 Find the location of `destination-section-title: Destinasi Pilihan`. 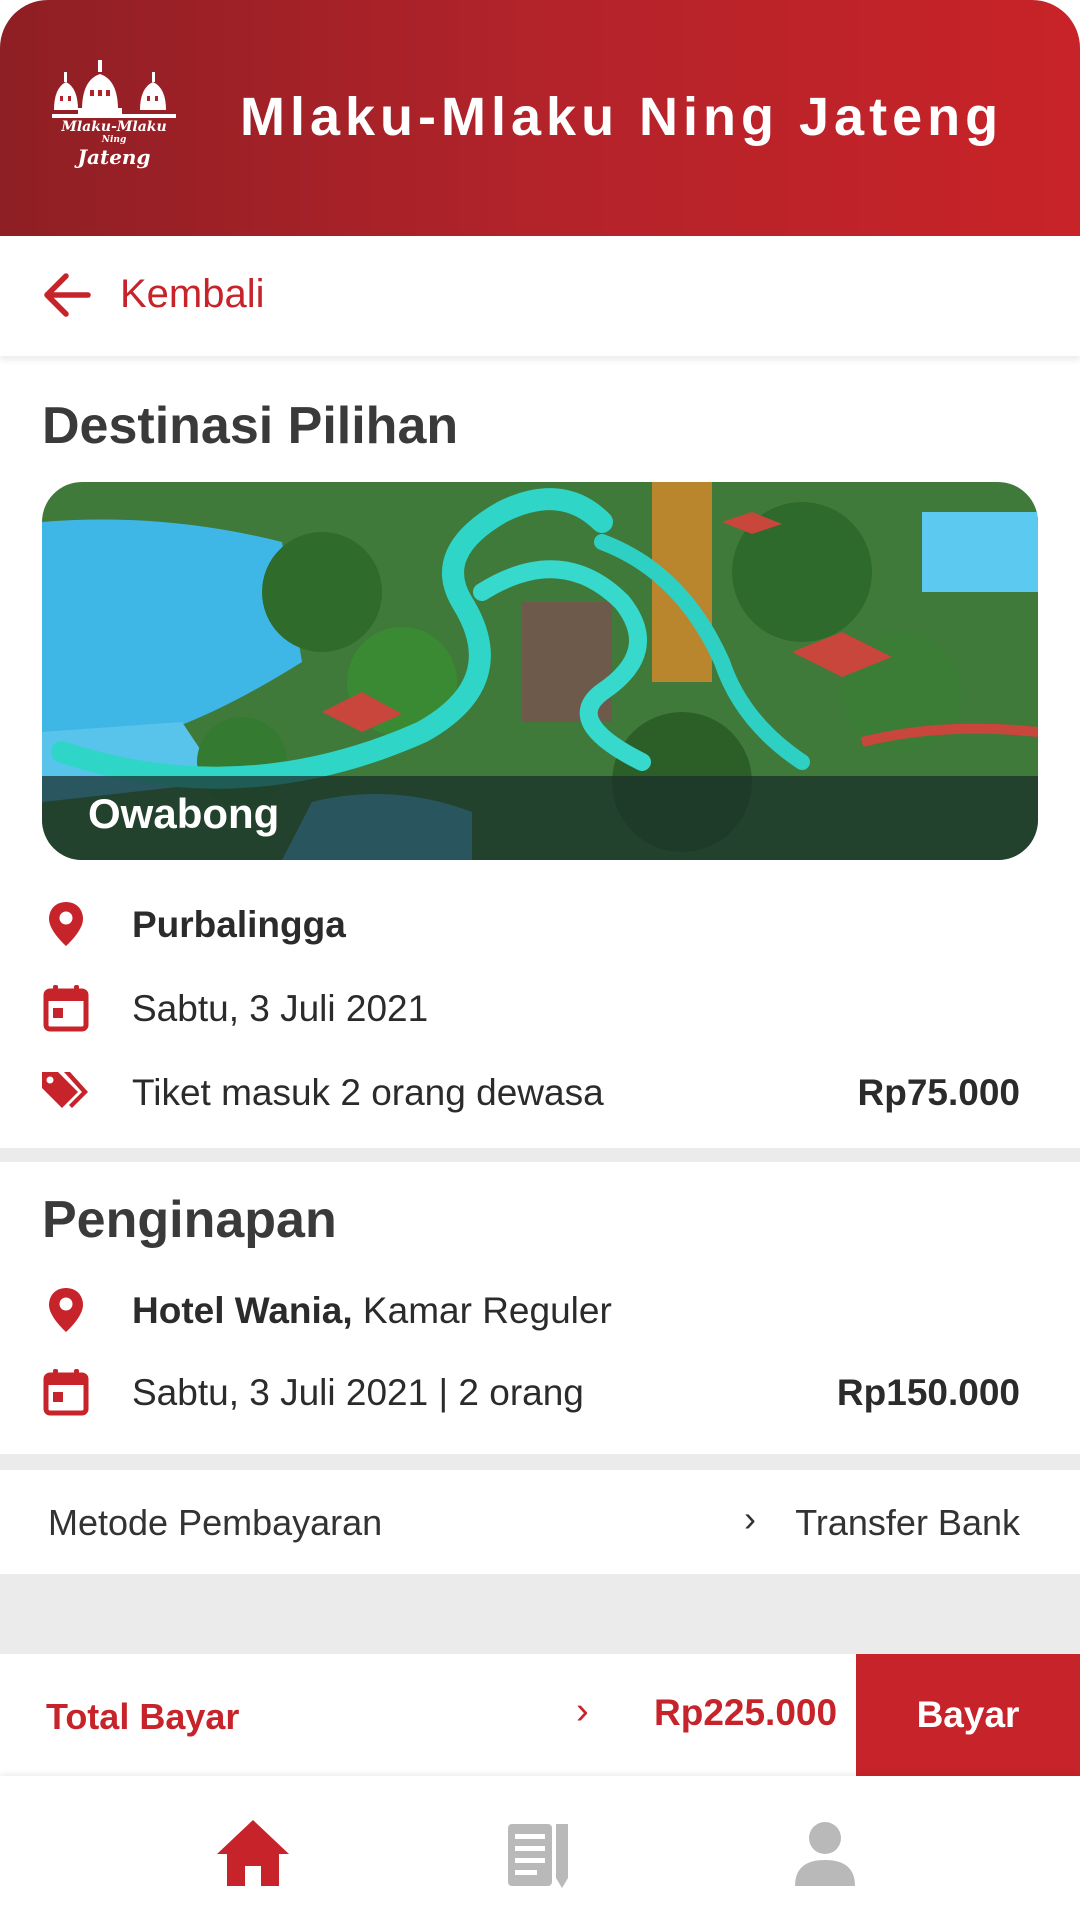

destination-section-title: Destinasi Pilihan is located at coordinates (250, 426).